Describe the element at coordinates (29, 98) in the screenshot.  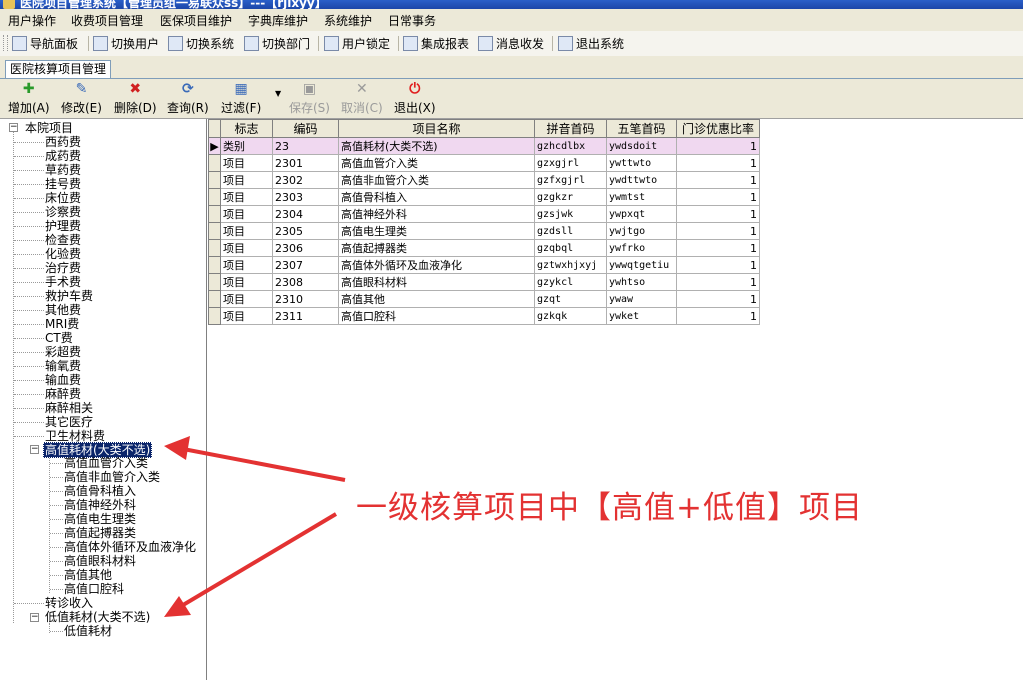
I see `add-button: ✚ 增加(A)` at that location.